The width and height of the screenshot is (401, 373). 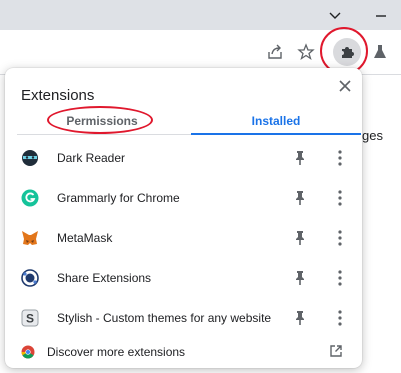 I want to click on discover-more-extensions-link: Discover more extensions, so click(x=183, y=352).